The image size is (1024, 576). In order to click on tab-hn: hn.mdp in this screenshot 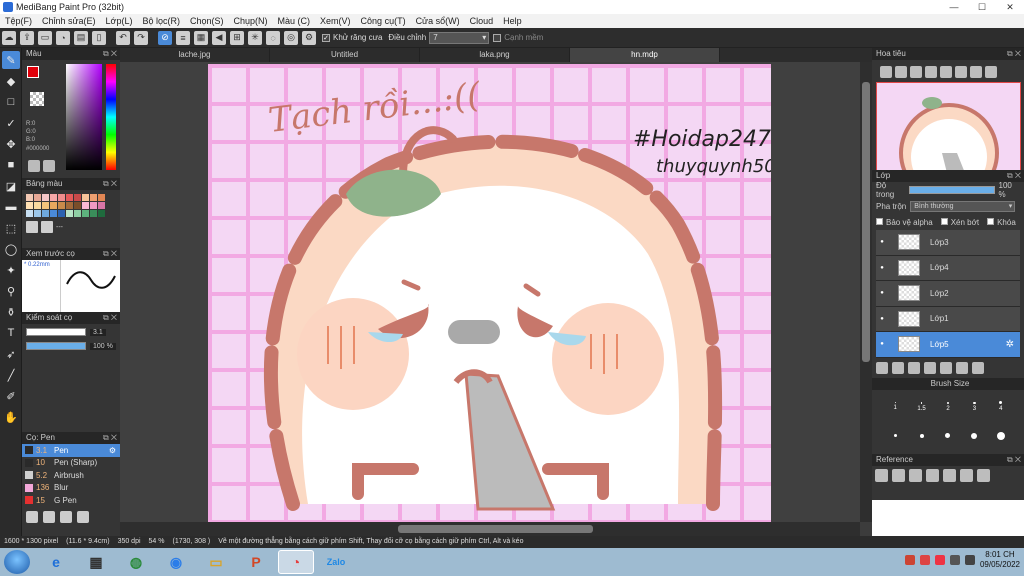, I will do `click(645, 55)`.